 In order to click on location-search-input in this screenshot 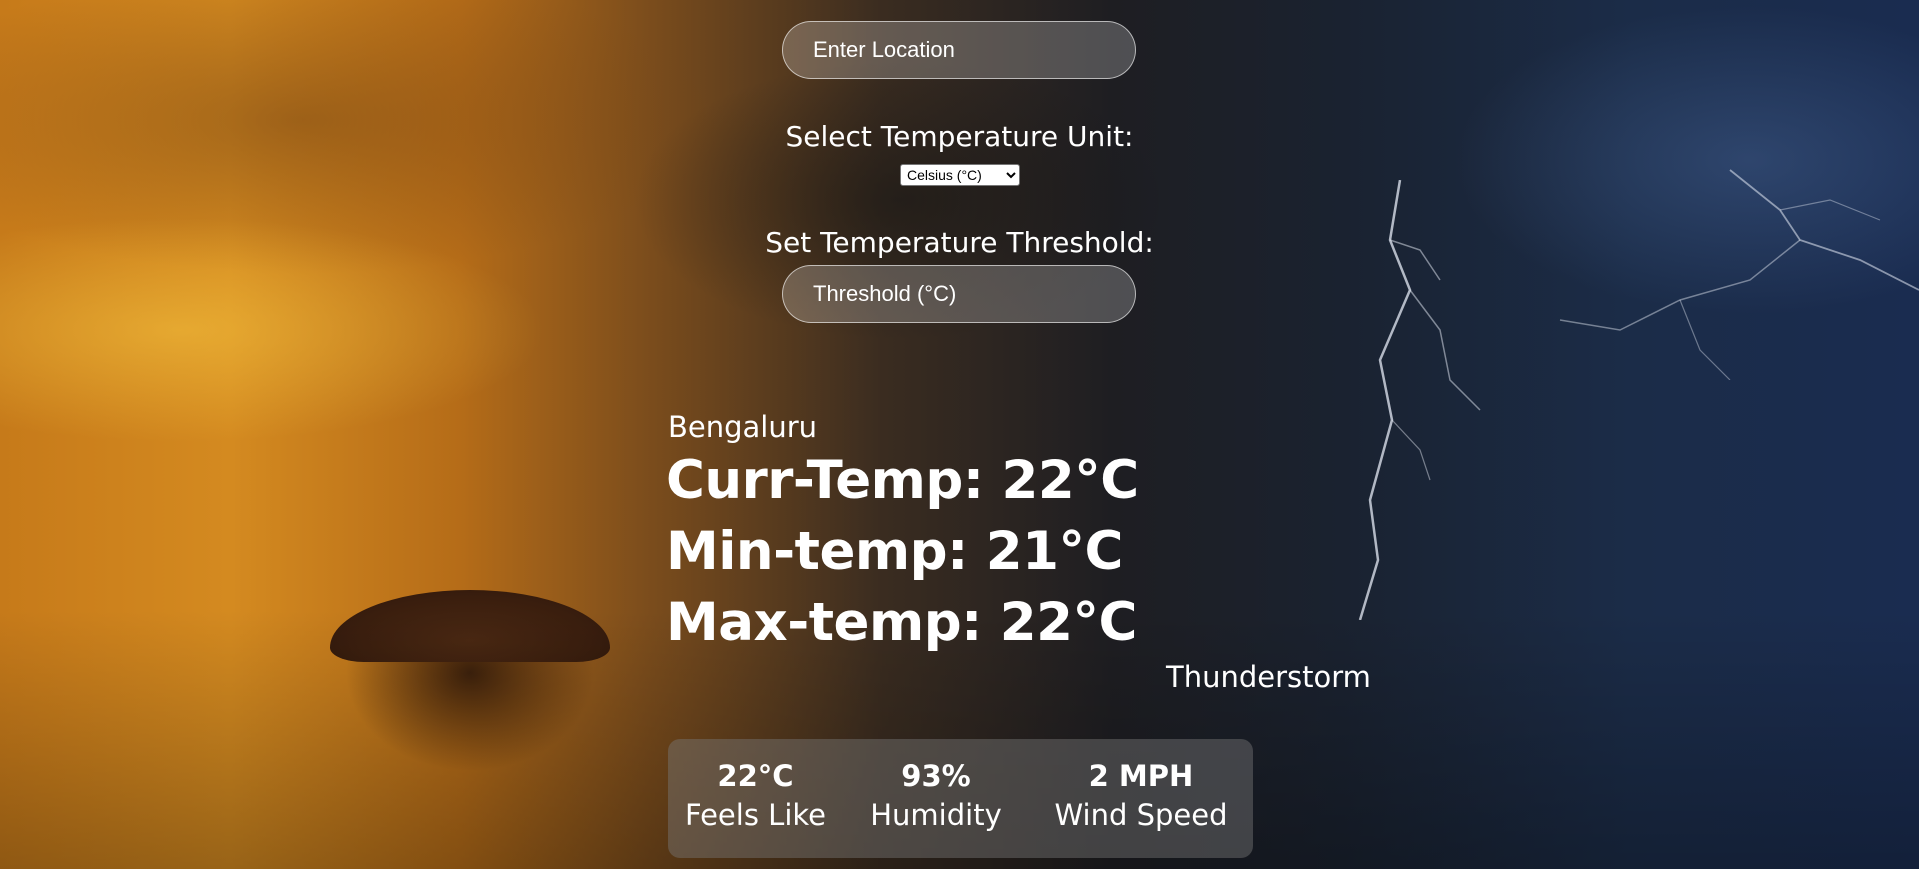, I will do `click(959, 50)`.